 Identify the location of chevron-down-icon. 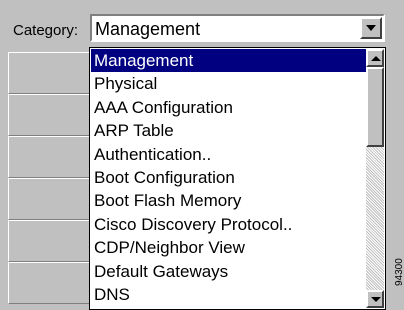
(371, 28).